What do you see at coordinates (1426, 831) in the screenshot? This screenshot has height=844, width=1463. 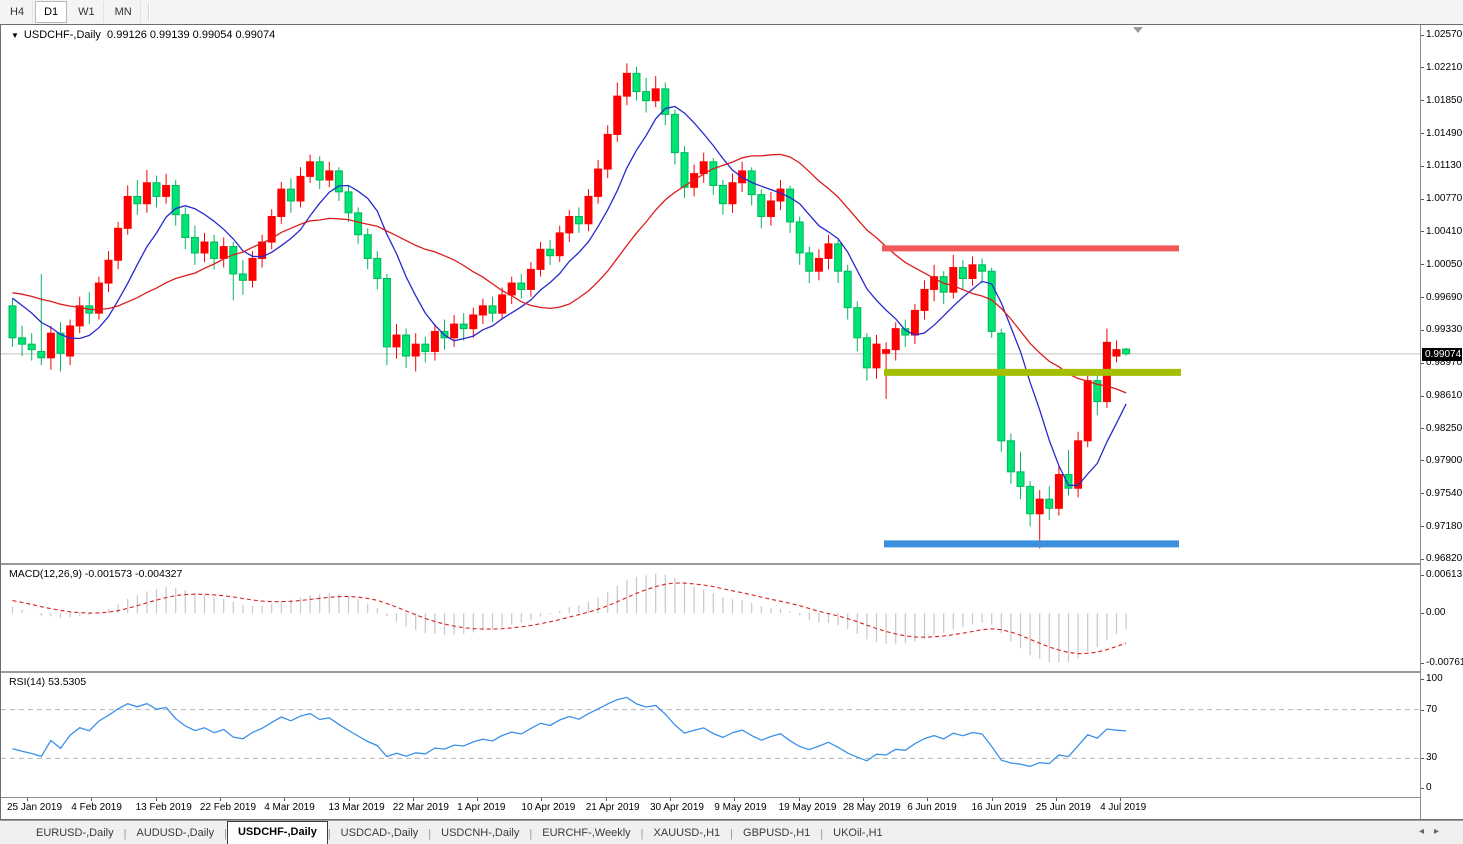 I see `tab-scroll-left-icon: ◂` at bounding box center [1426, 831].